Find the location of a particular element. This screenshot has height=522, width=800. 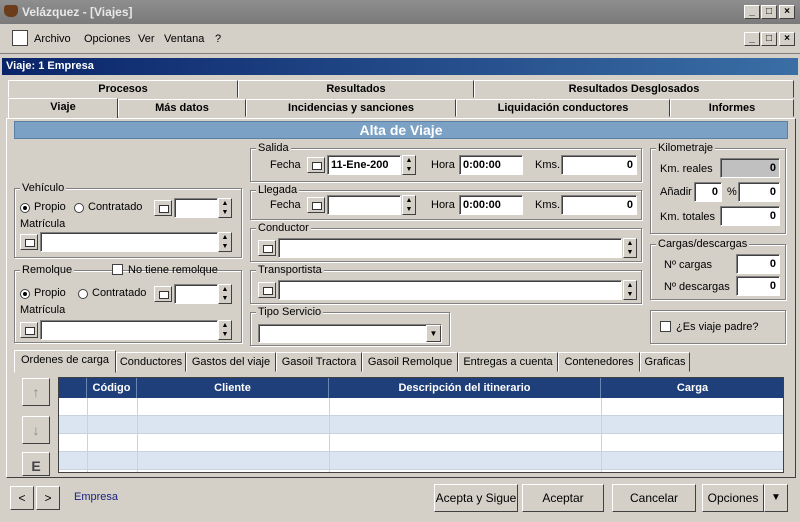

km-reales-field: 0 is located at coordinates (750, 168).